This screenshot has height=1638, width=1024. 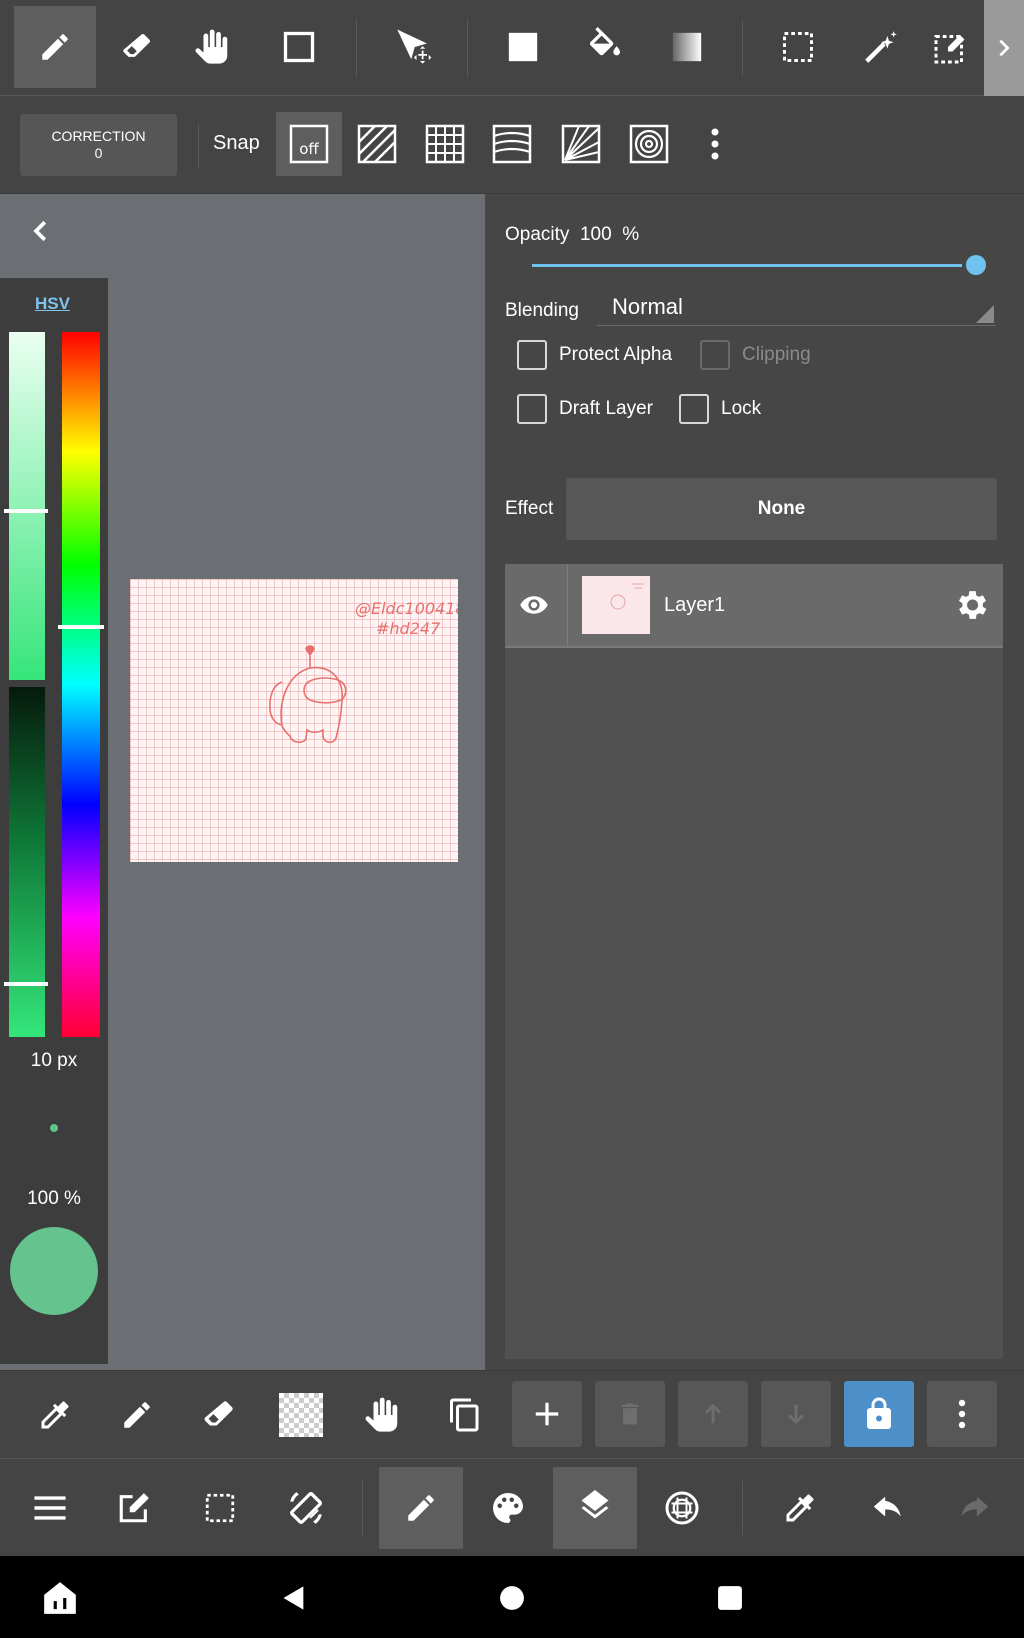 I want to click on effect-button: None, so click(x=781, y=509).